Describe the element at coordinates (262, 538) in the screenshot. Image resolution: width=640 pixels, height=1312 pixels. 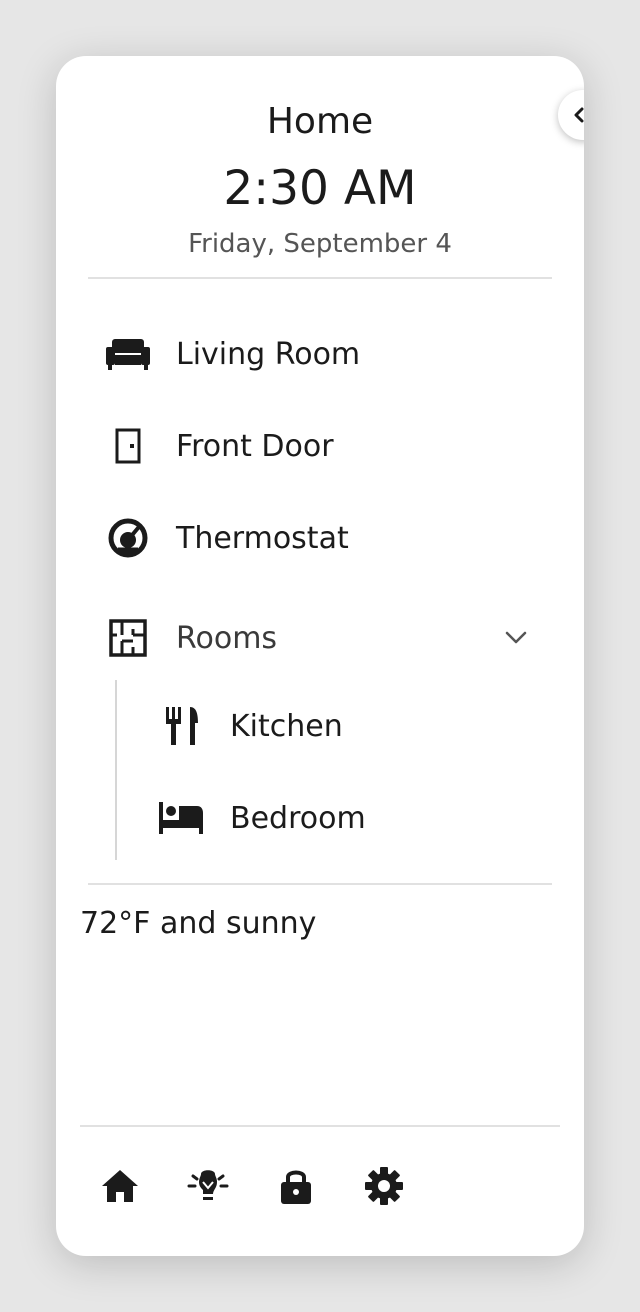
I see `nav-item-label: Thermostat` at that location.